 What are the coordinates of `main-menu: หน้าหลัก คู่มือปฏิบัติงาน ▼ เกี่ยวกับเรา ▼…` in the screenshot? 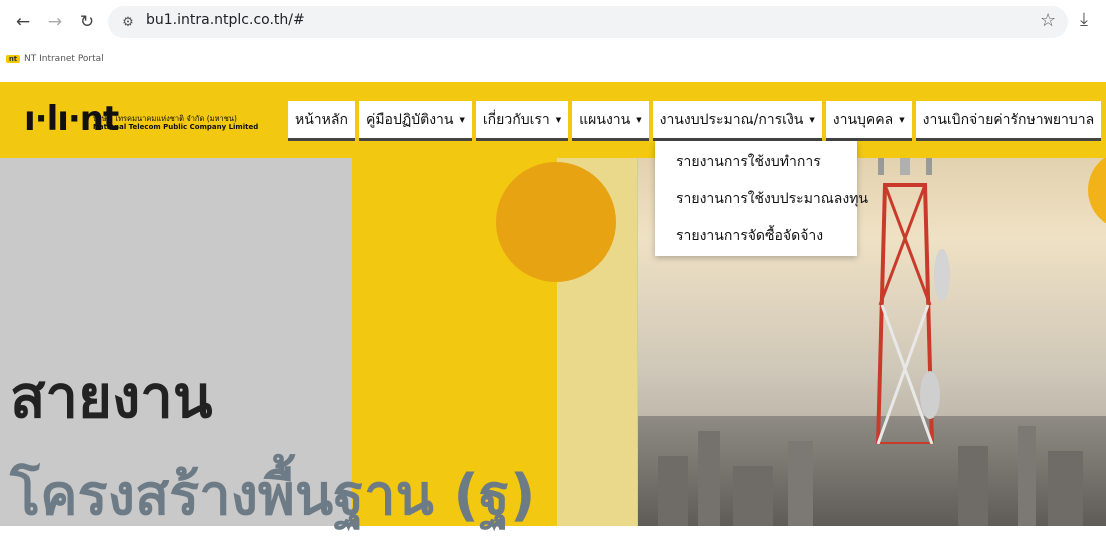 It's located at (695, 121).